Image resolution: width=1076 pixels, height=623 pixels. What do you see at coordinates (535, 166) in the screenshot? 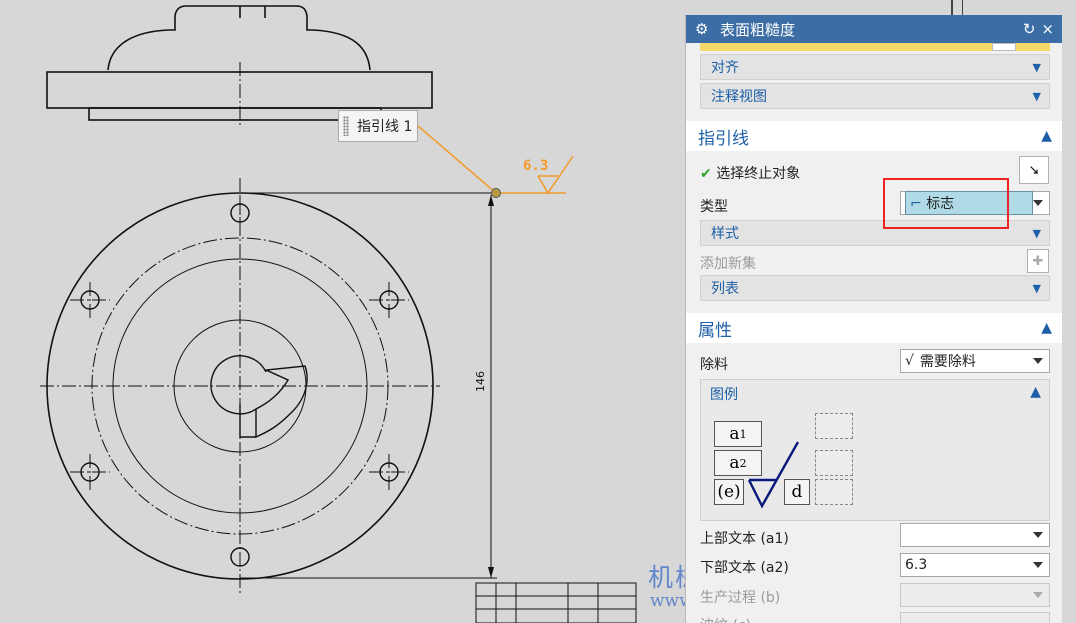
I see `roughness-value-text: 6.3` at bounding box center [535, 166].